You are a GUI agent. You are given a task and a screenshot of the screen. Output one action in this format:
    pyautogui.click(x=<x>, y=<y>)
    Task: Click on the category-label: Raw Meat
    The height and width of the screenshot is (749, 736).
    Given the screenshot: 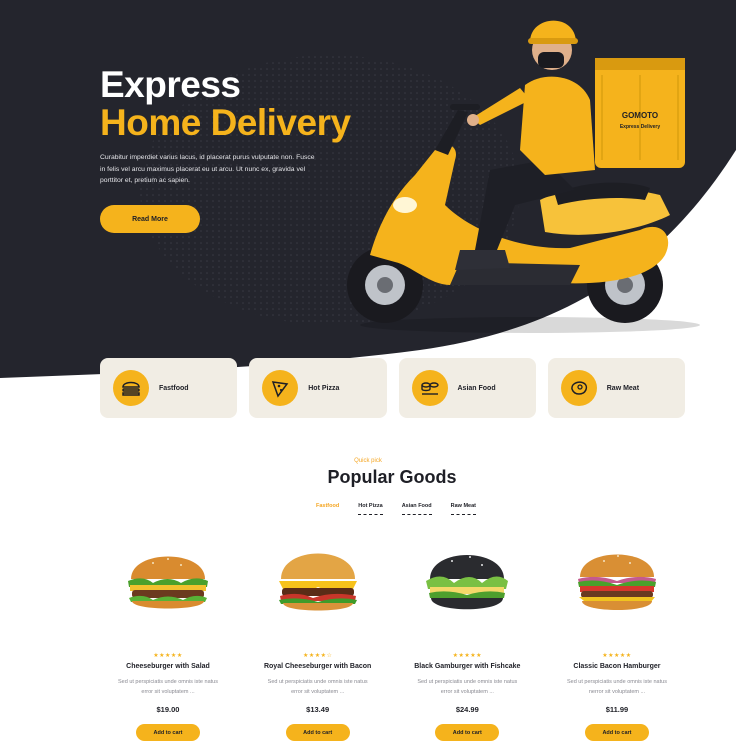 What is the action you would take?
    pyautogui.click(x=623, y=388)
    